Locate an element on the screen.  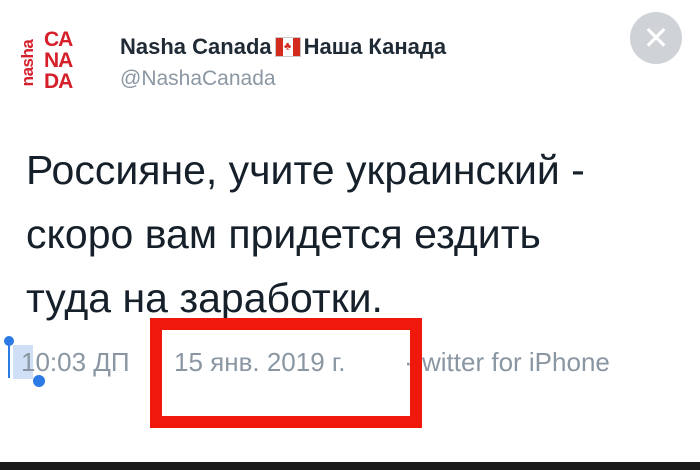
display-name-cyrillic: Наша Канада is located at coordinates (375, 46).